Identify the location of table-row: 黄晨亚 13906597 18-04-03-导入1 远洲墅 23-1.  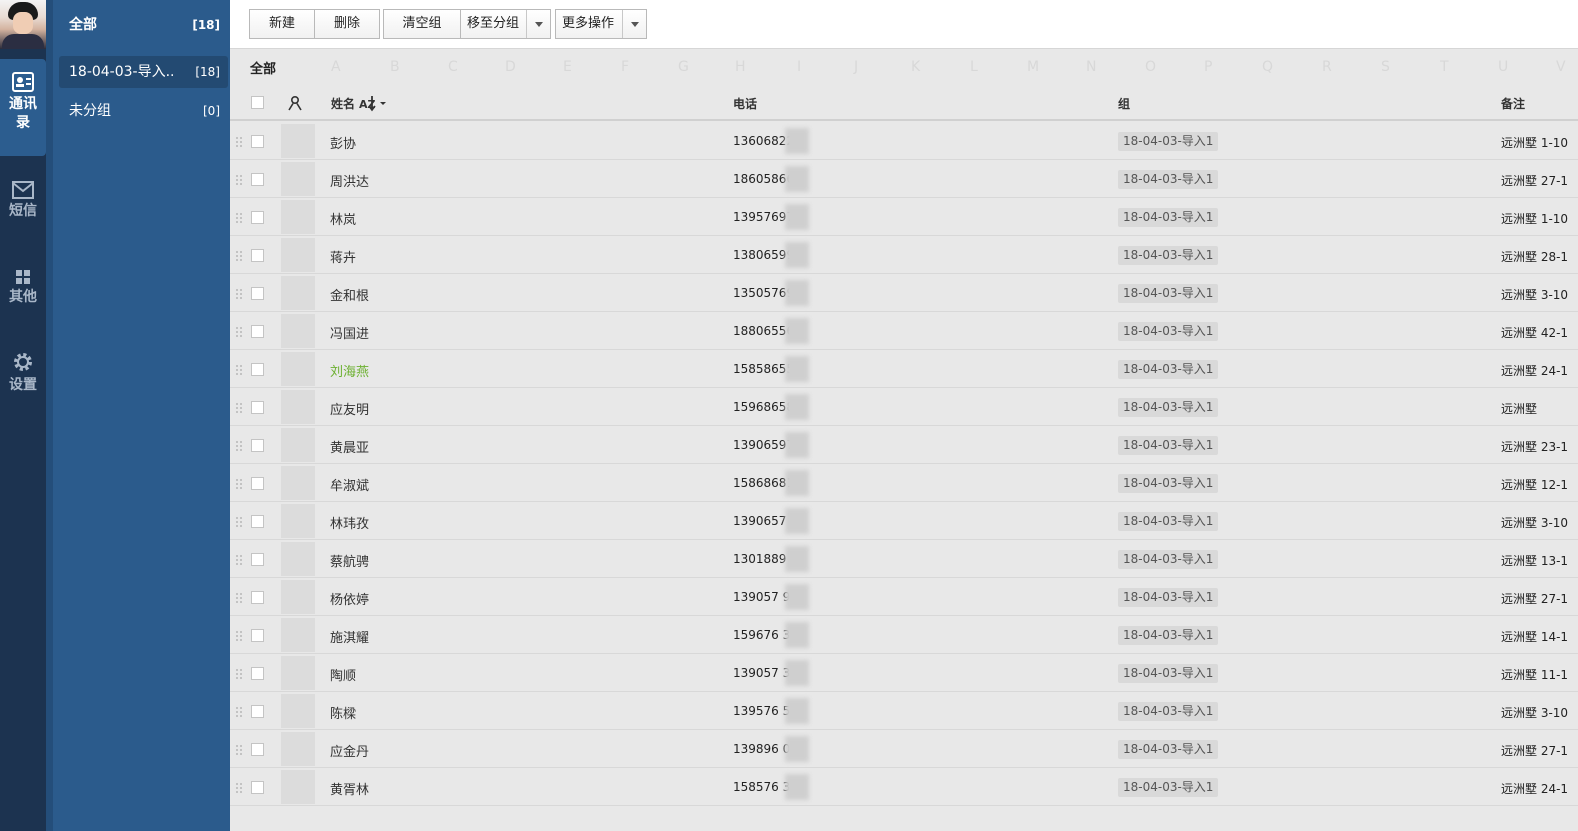
(904, 445).